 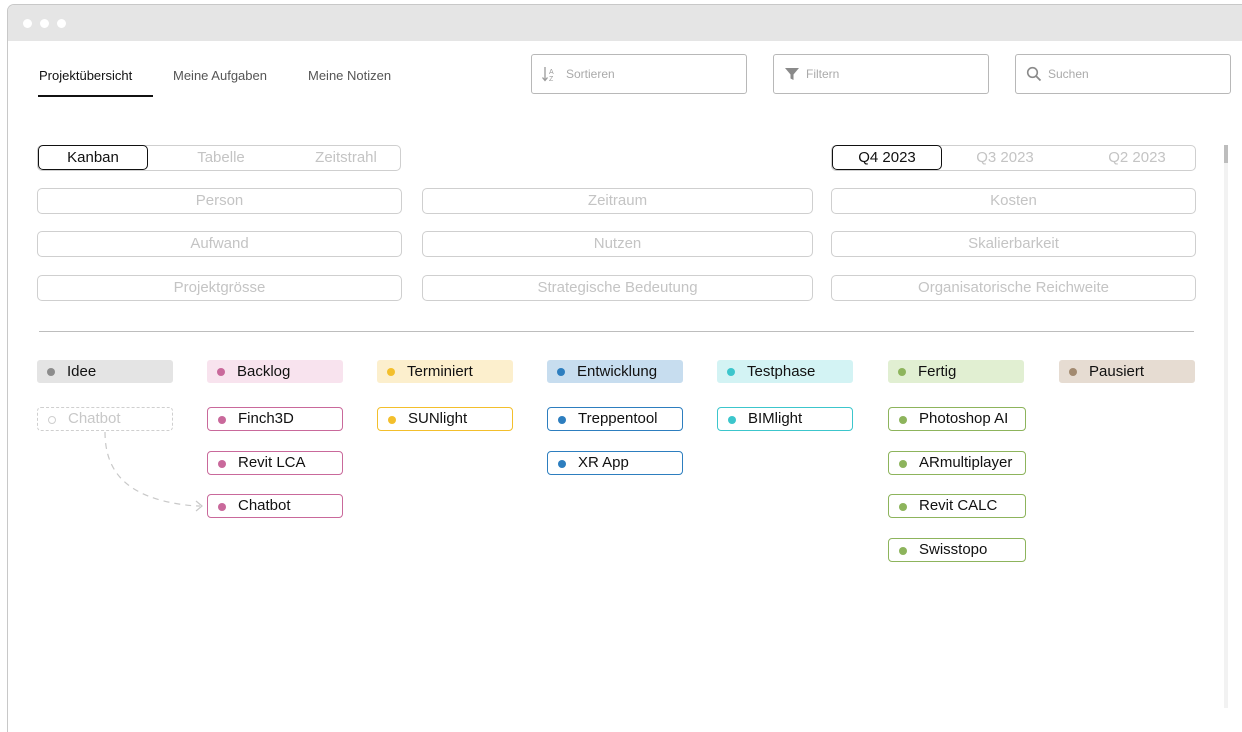 I want to click on project-card: Swisstopo, so click(x=957, y=549).